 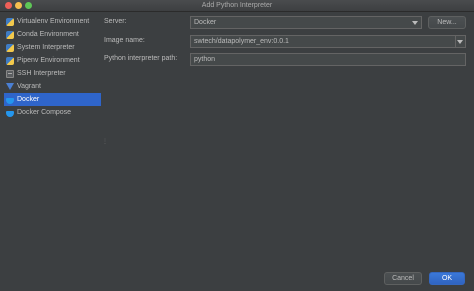 What do you see at coordinates (18, 5) in the screenshot?
I see `minimize-window-button` at bounding box center [18, 5].